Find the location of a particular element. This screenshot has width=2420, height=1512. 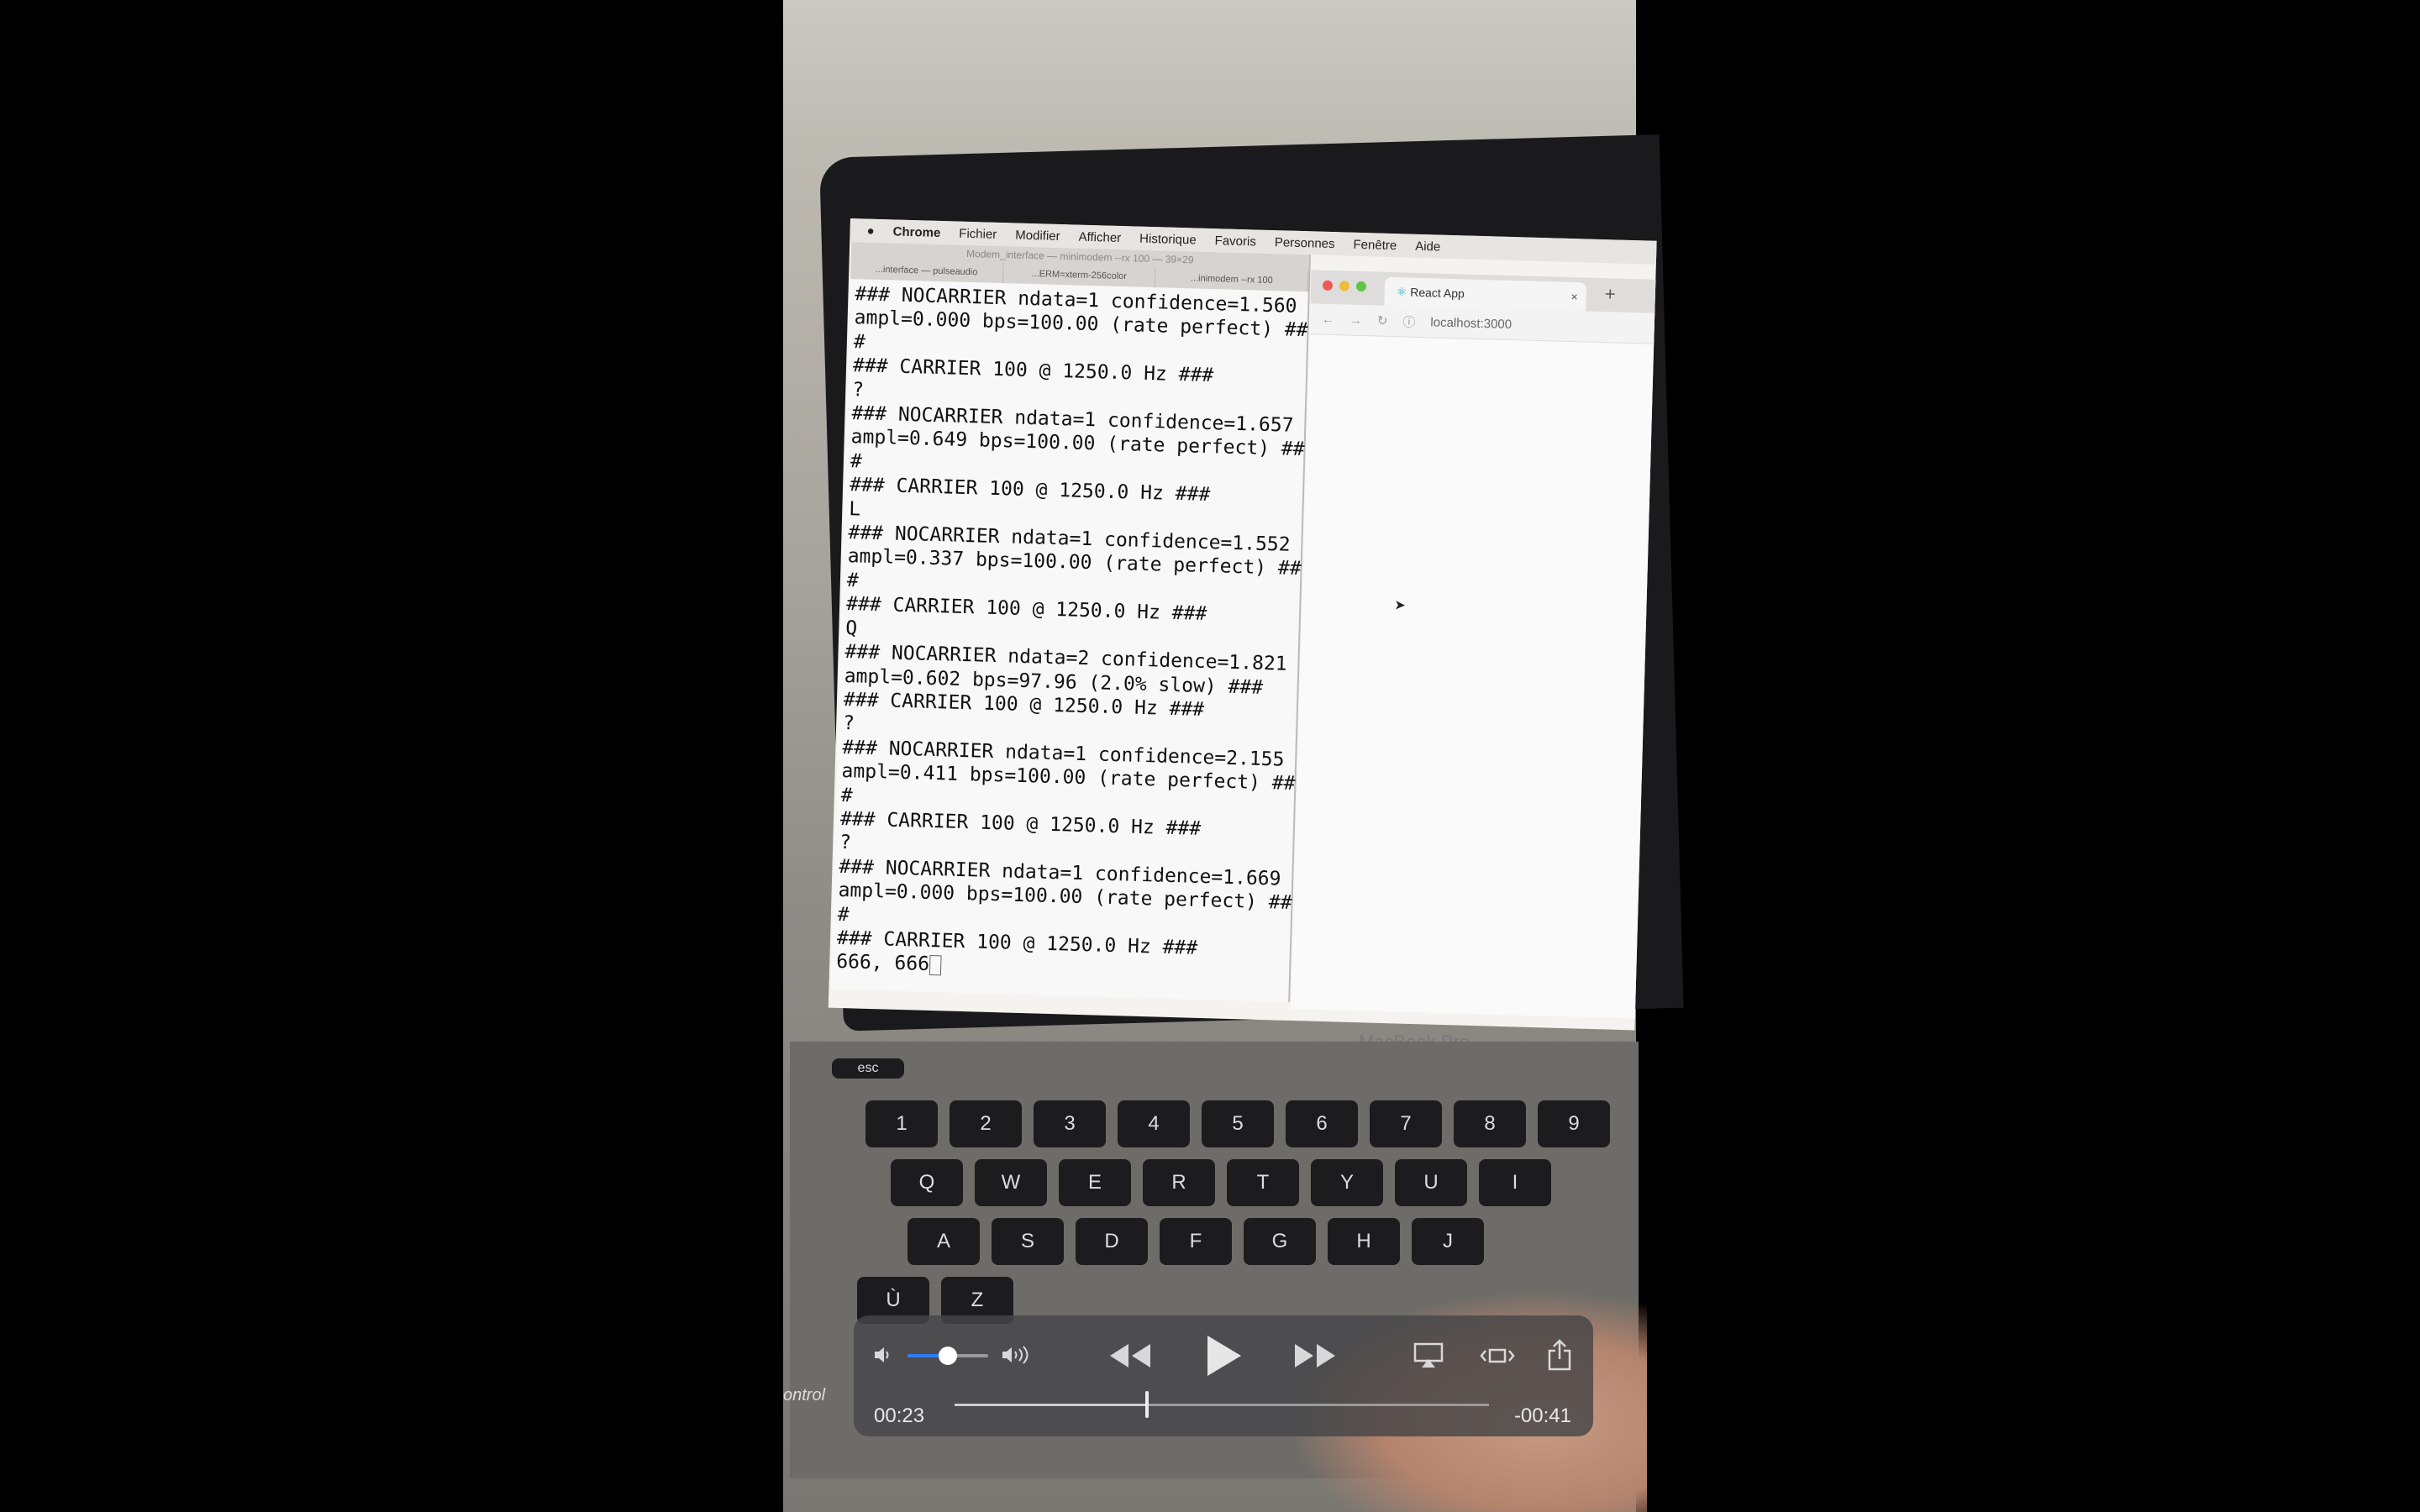

key: I is located at coordinates (1515, 1182).